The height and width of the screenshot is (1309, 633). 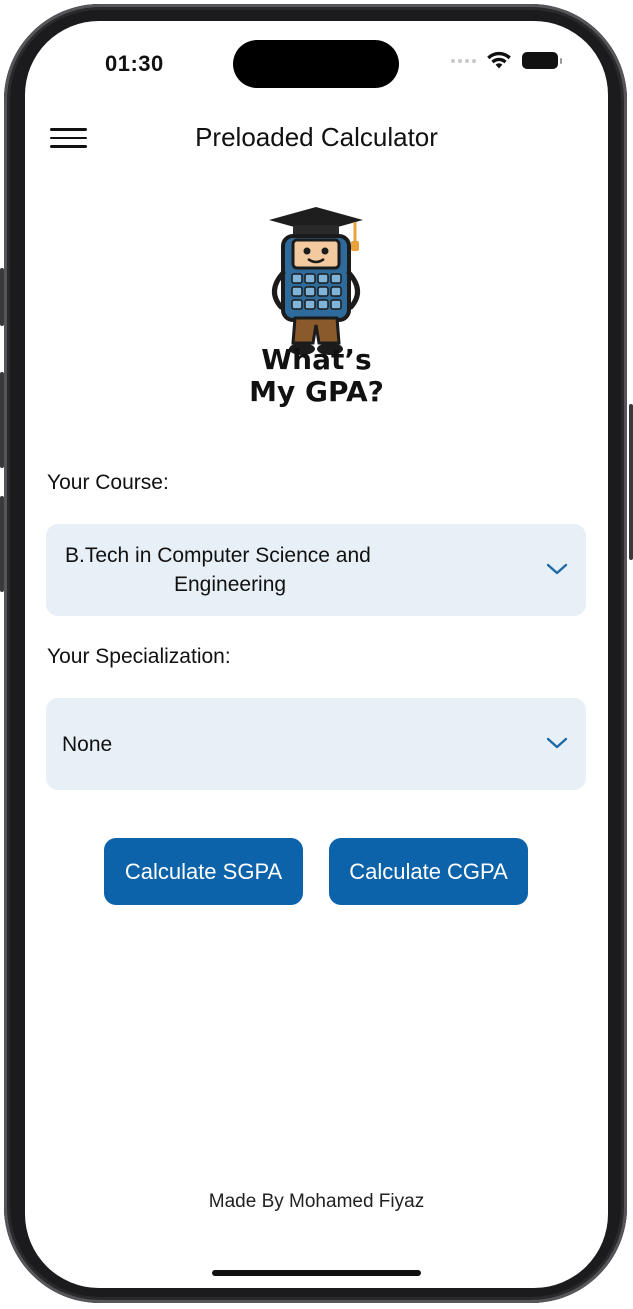 I want to click on wifi-icon, so click(x=499, y=60).